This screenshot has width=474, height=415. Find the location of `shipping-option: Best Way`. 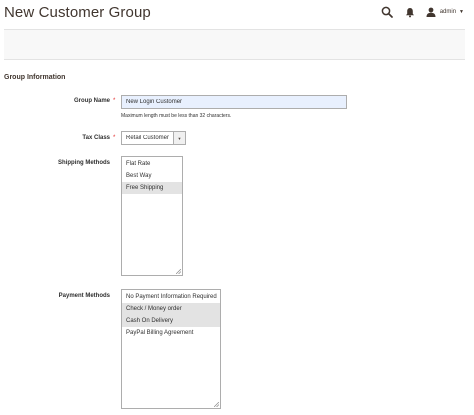

shipping-option: Best Way is located at coordinates (152, 176).